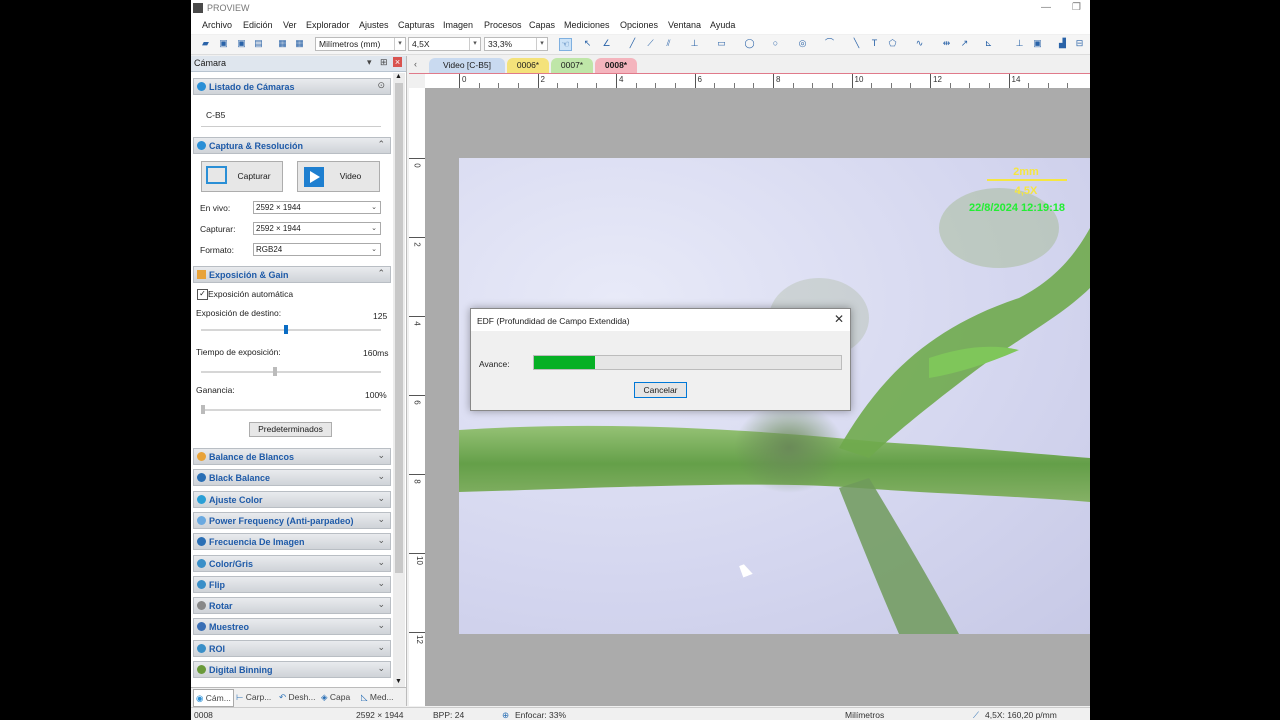  What do you see at coordinates (291, 329) in the screenshot?
I see `target-exposure-slider` at bounding box center [291, 329].